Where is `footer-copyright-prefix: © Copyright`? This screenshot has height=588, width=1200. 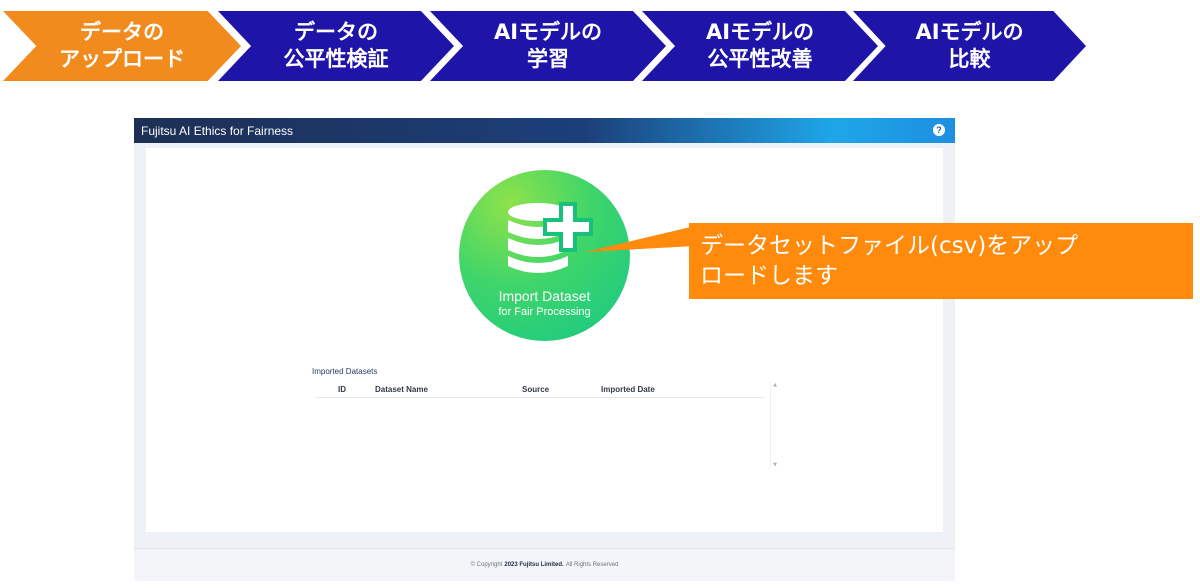
footer-copyright-prefix: © Copyright is located at coordinates (486, 565).